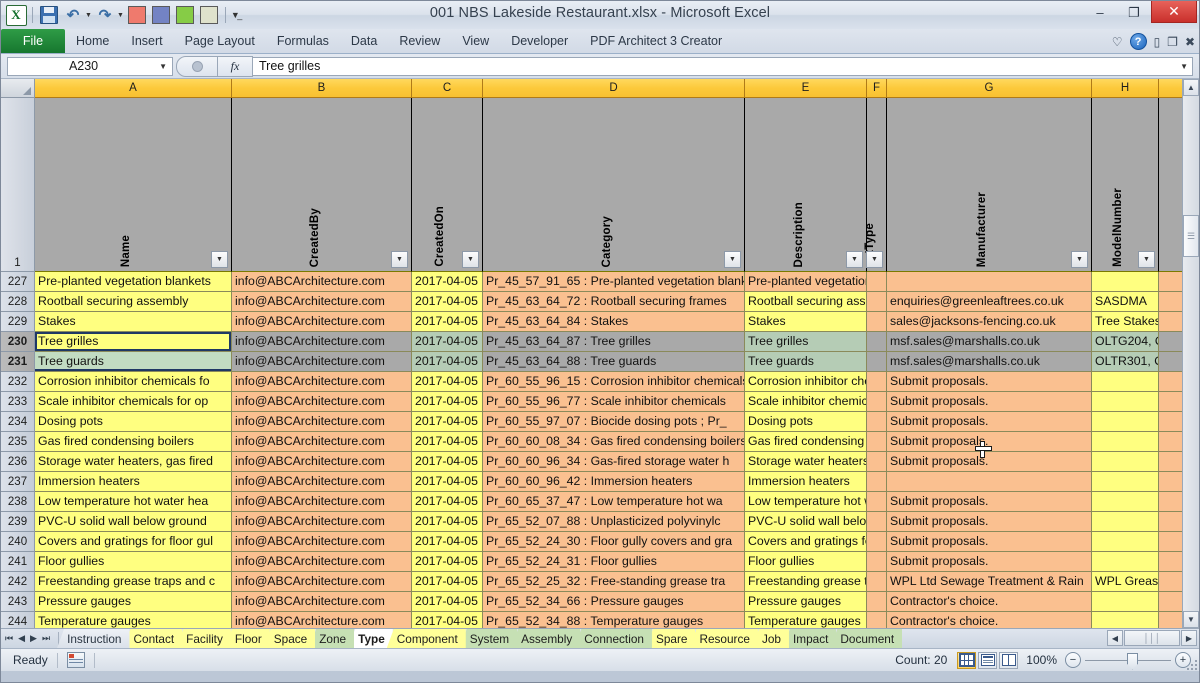 The height and width of the screenshot is (683, 1200). Describe the element at coordinates (989, 382) in the screenshot. I see `cell-G232: Submit proposals.` at that location.